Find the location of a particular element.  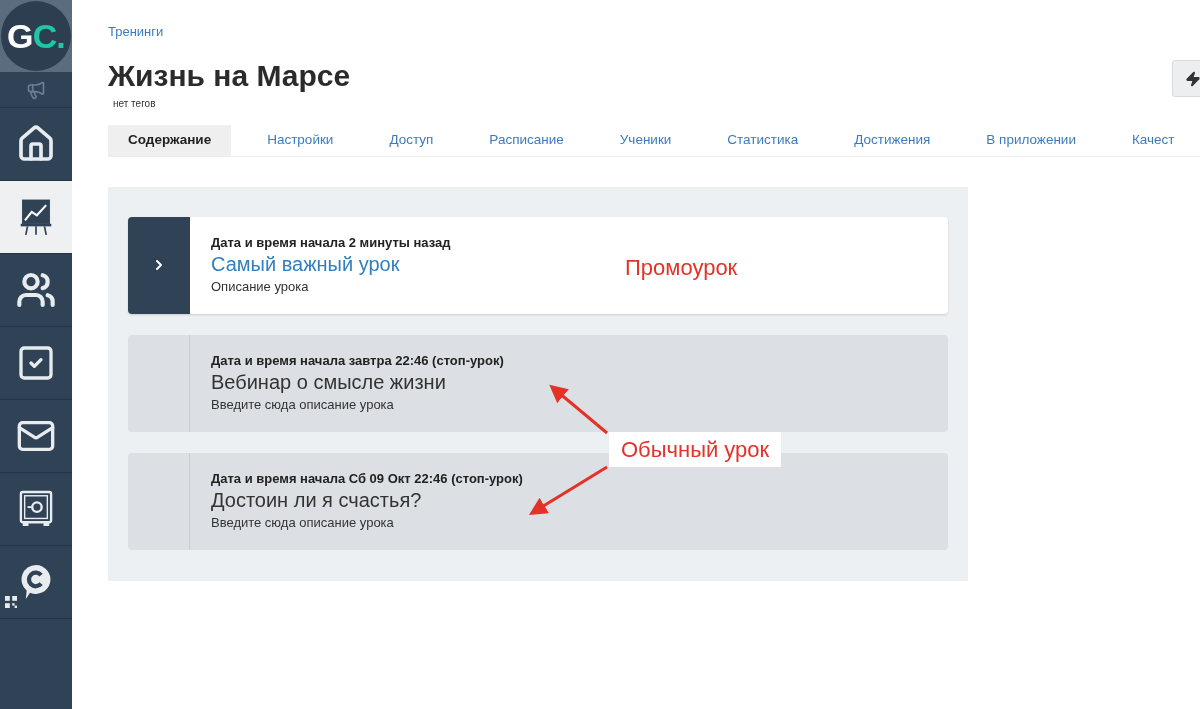

sidebar-item is located at coordinates (36, 217).